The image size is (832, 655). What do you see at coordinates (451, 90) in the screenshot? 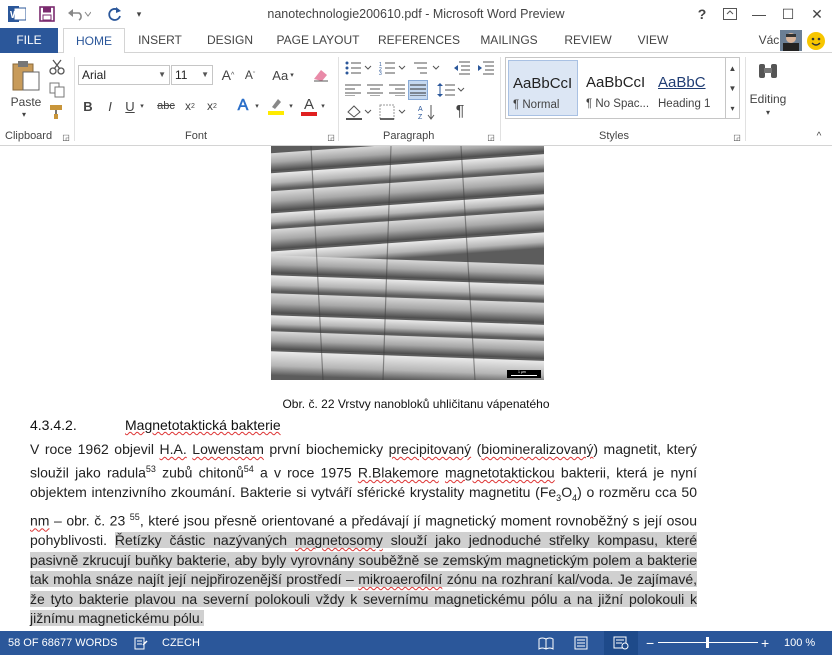
I see `line-spacing-icon` at bounding box center [451, 90].